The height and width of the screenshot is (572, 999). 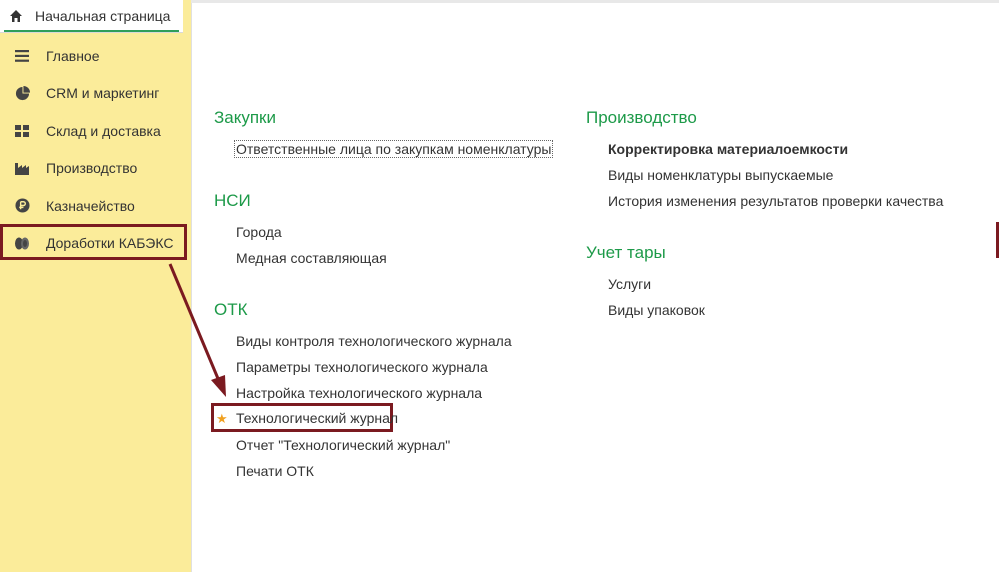 What do you see at coordinates (103, 93) in the screenshot?
I see `sidebar-item-label: CRM и маркетинг` at bounding box center [103, 93].